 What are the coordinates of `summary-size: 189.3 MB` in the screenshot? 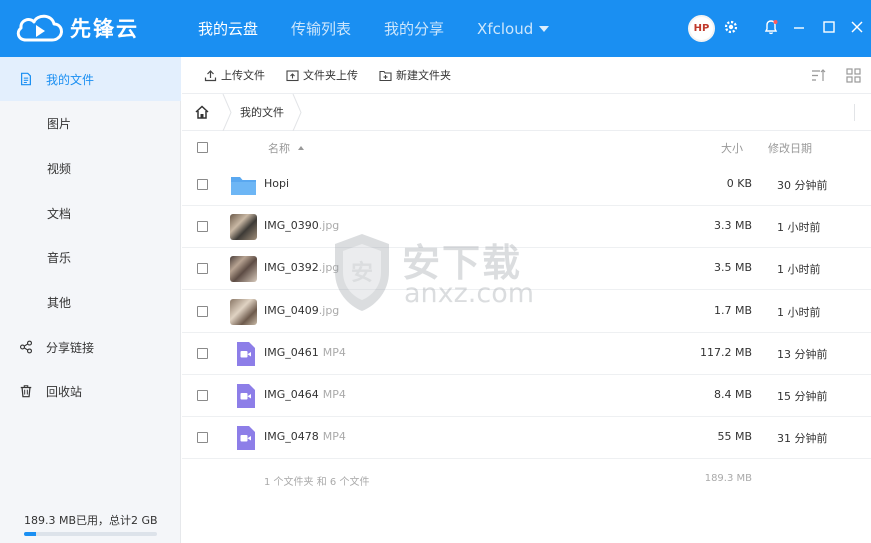 It's located at (728, 478).